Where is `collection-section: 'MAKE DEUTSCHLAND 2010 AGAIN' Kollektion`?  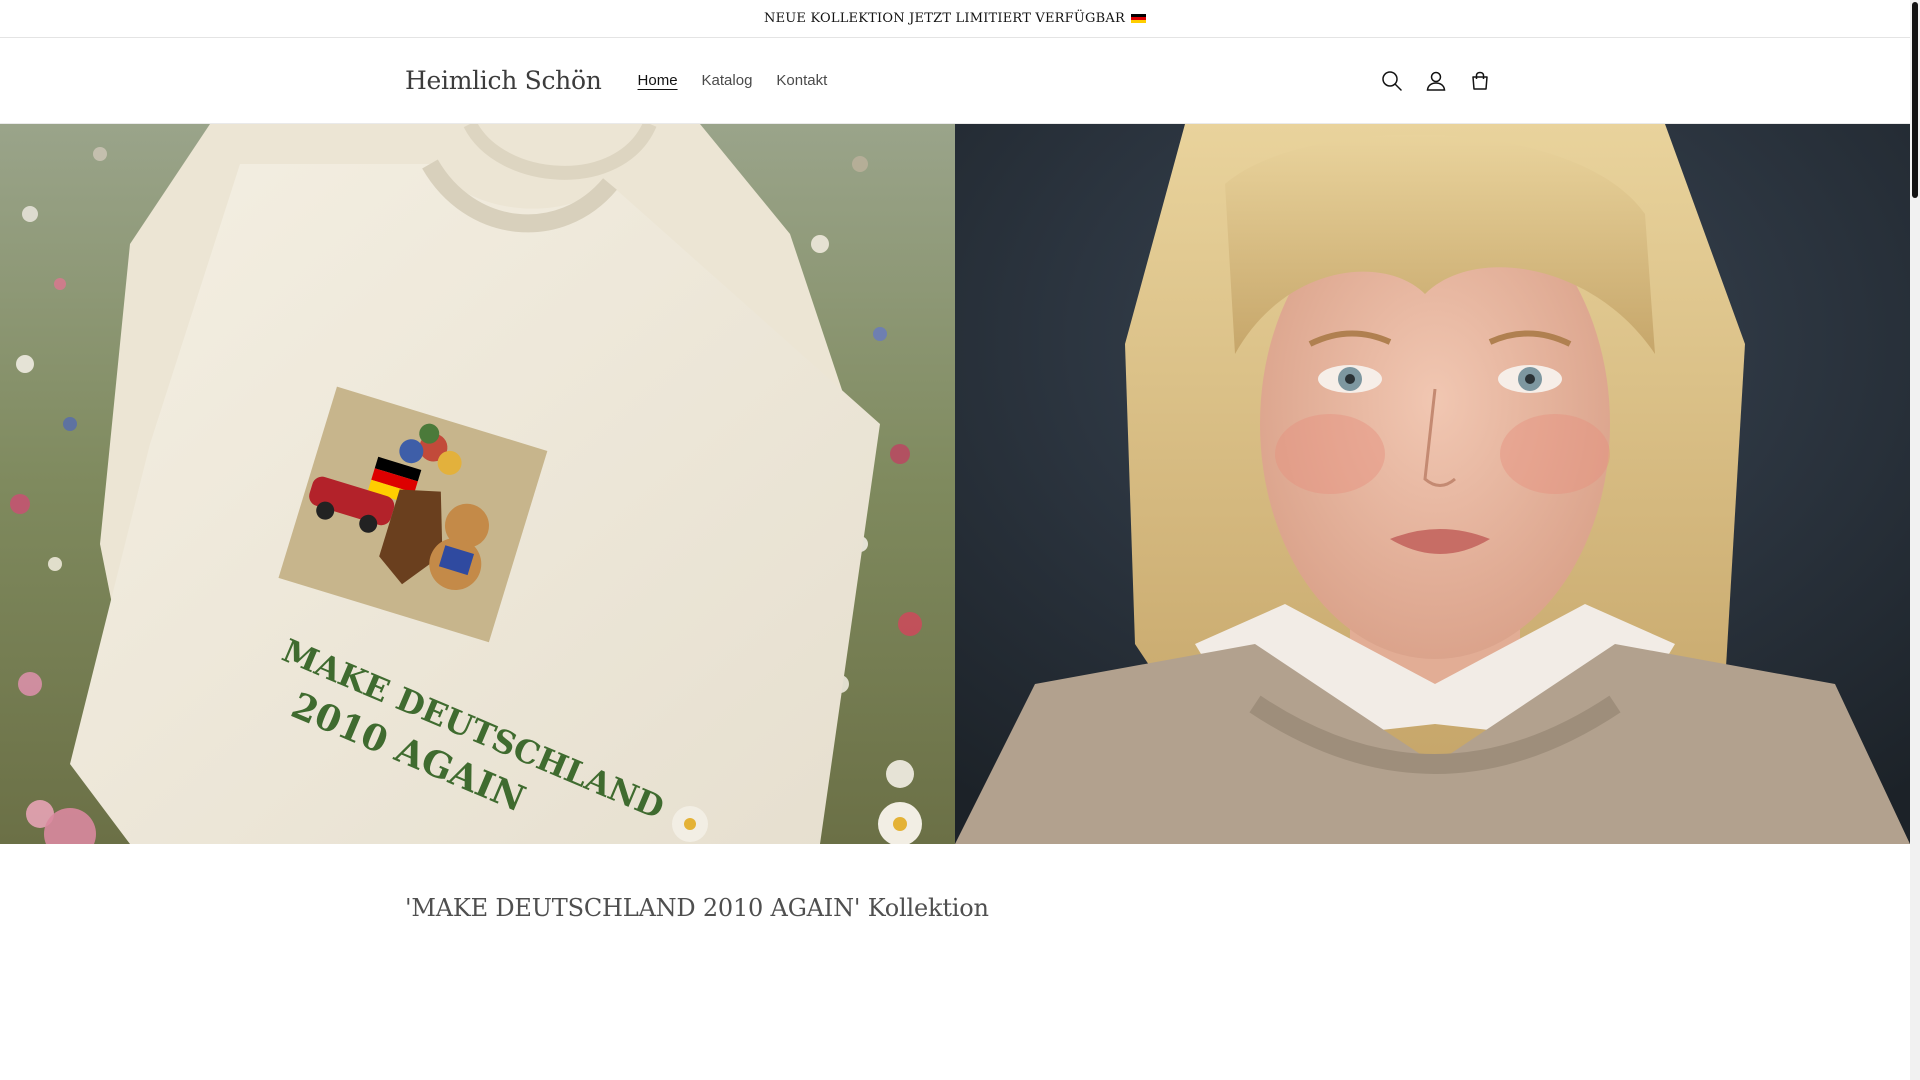
collection-section: 'MAKE DEUTSCHLAND 2010 AGAIN' Kollektion is located at coordinates (955, 883).